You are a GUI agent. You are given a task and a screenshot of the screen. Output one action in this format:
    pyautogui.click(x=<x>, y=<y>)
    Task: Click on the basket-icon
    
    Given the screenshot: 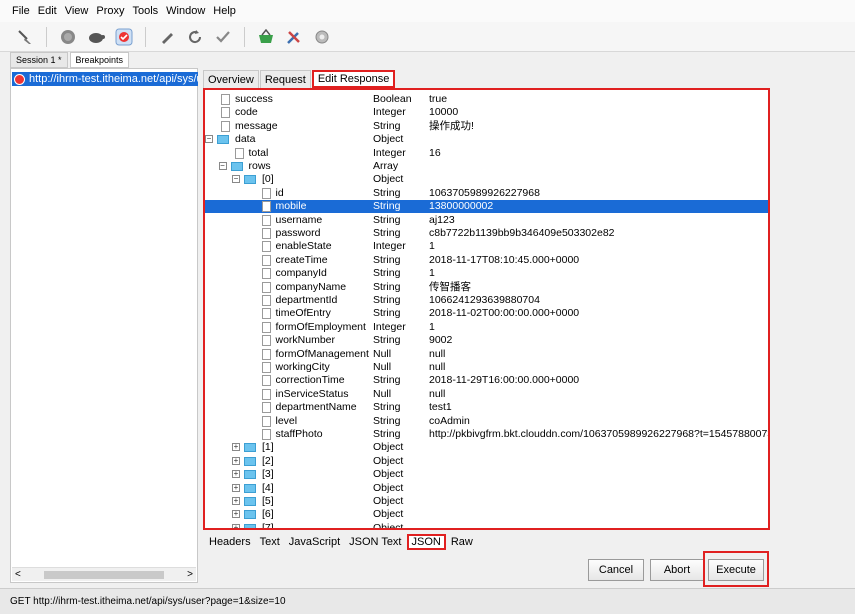 What is the action you would take?
    pyautogui.click(x=266, y=37)
    